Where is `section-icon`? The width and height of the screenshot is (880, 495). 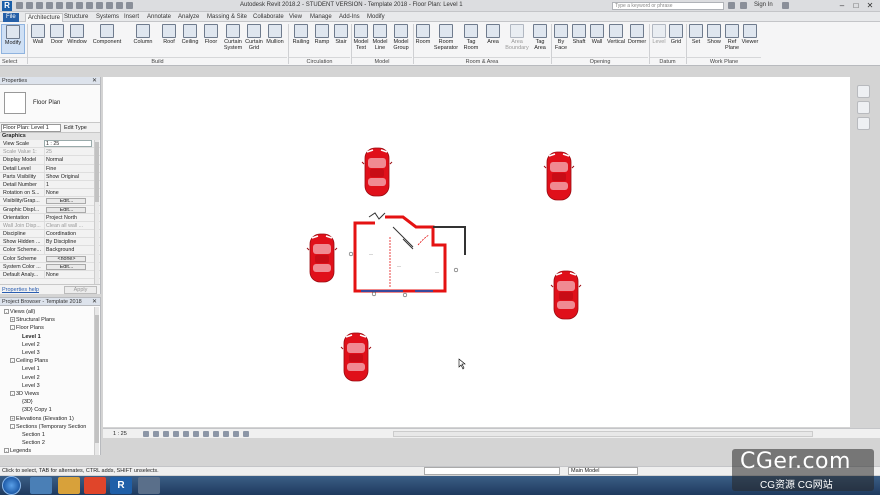
section-icon is located at coordinates (99, 5).